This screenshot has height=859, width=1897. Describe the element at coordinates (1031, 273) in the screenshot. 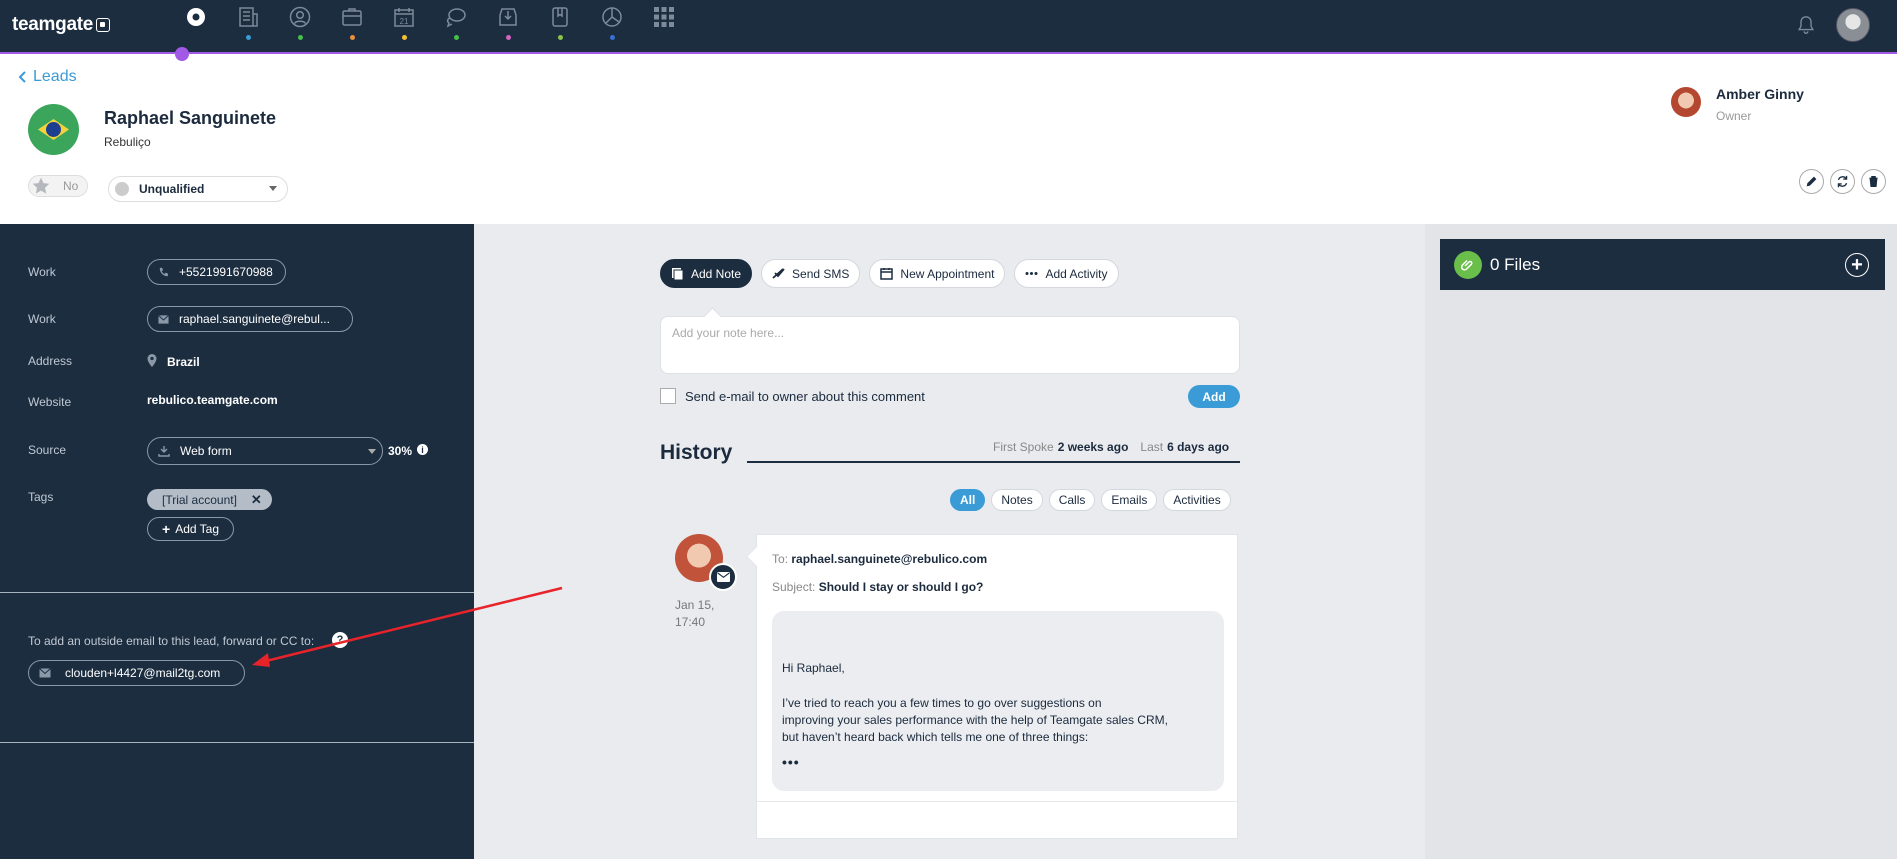

I see `more-dots-icon` at that location.